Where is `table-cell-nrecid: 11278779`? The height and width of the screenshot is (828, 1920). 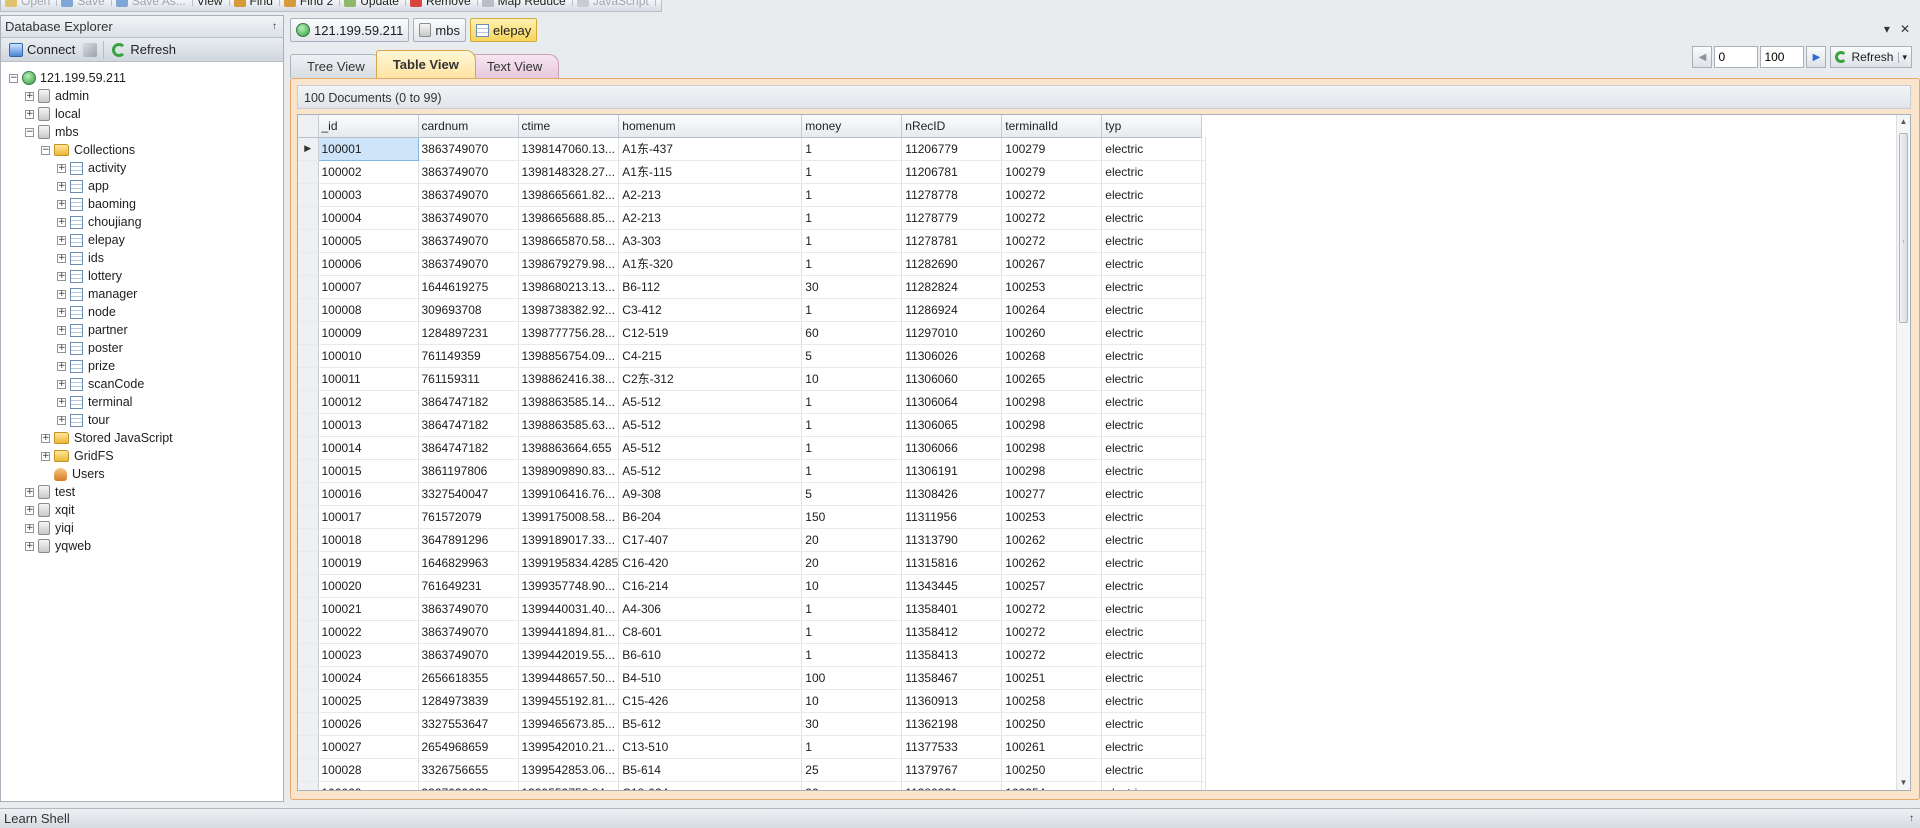 table-cell-nrecid: 11278779 is located at coordinates (952, 218).